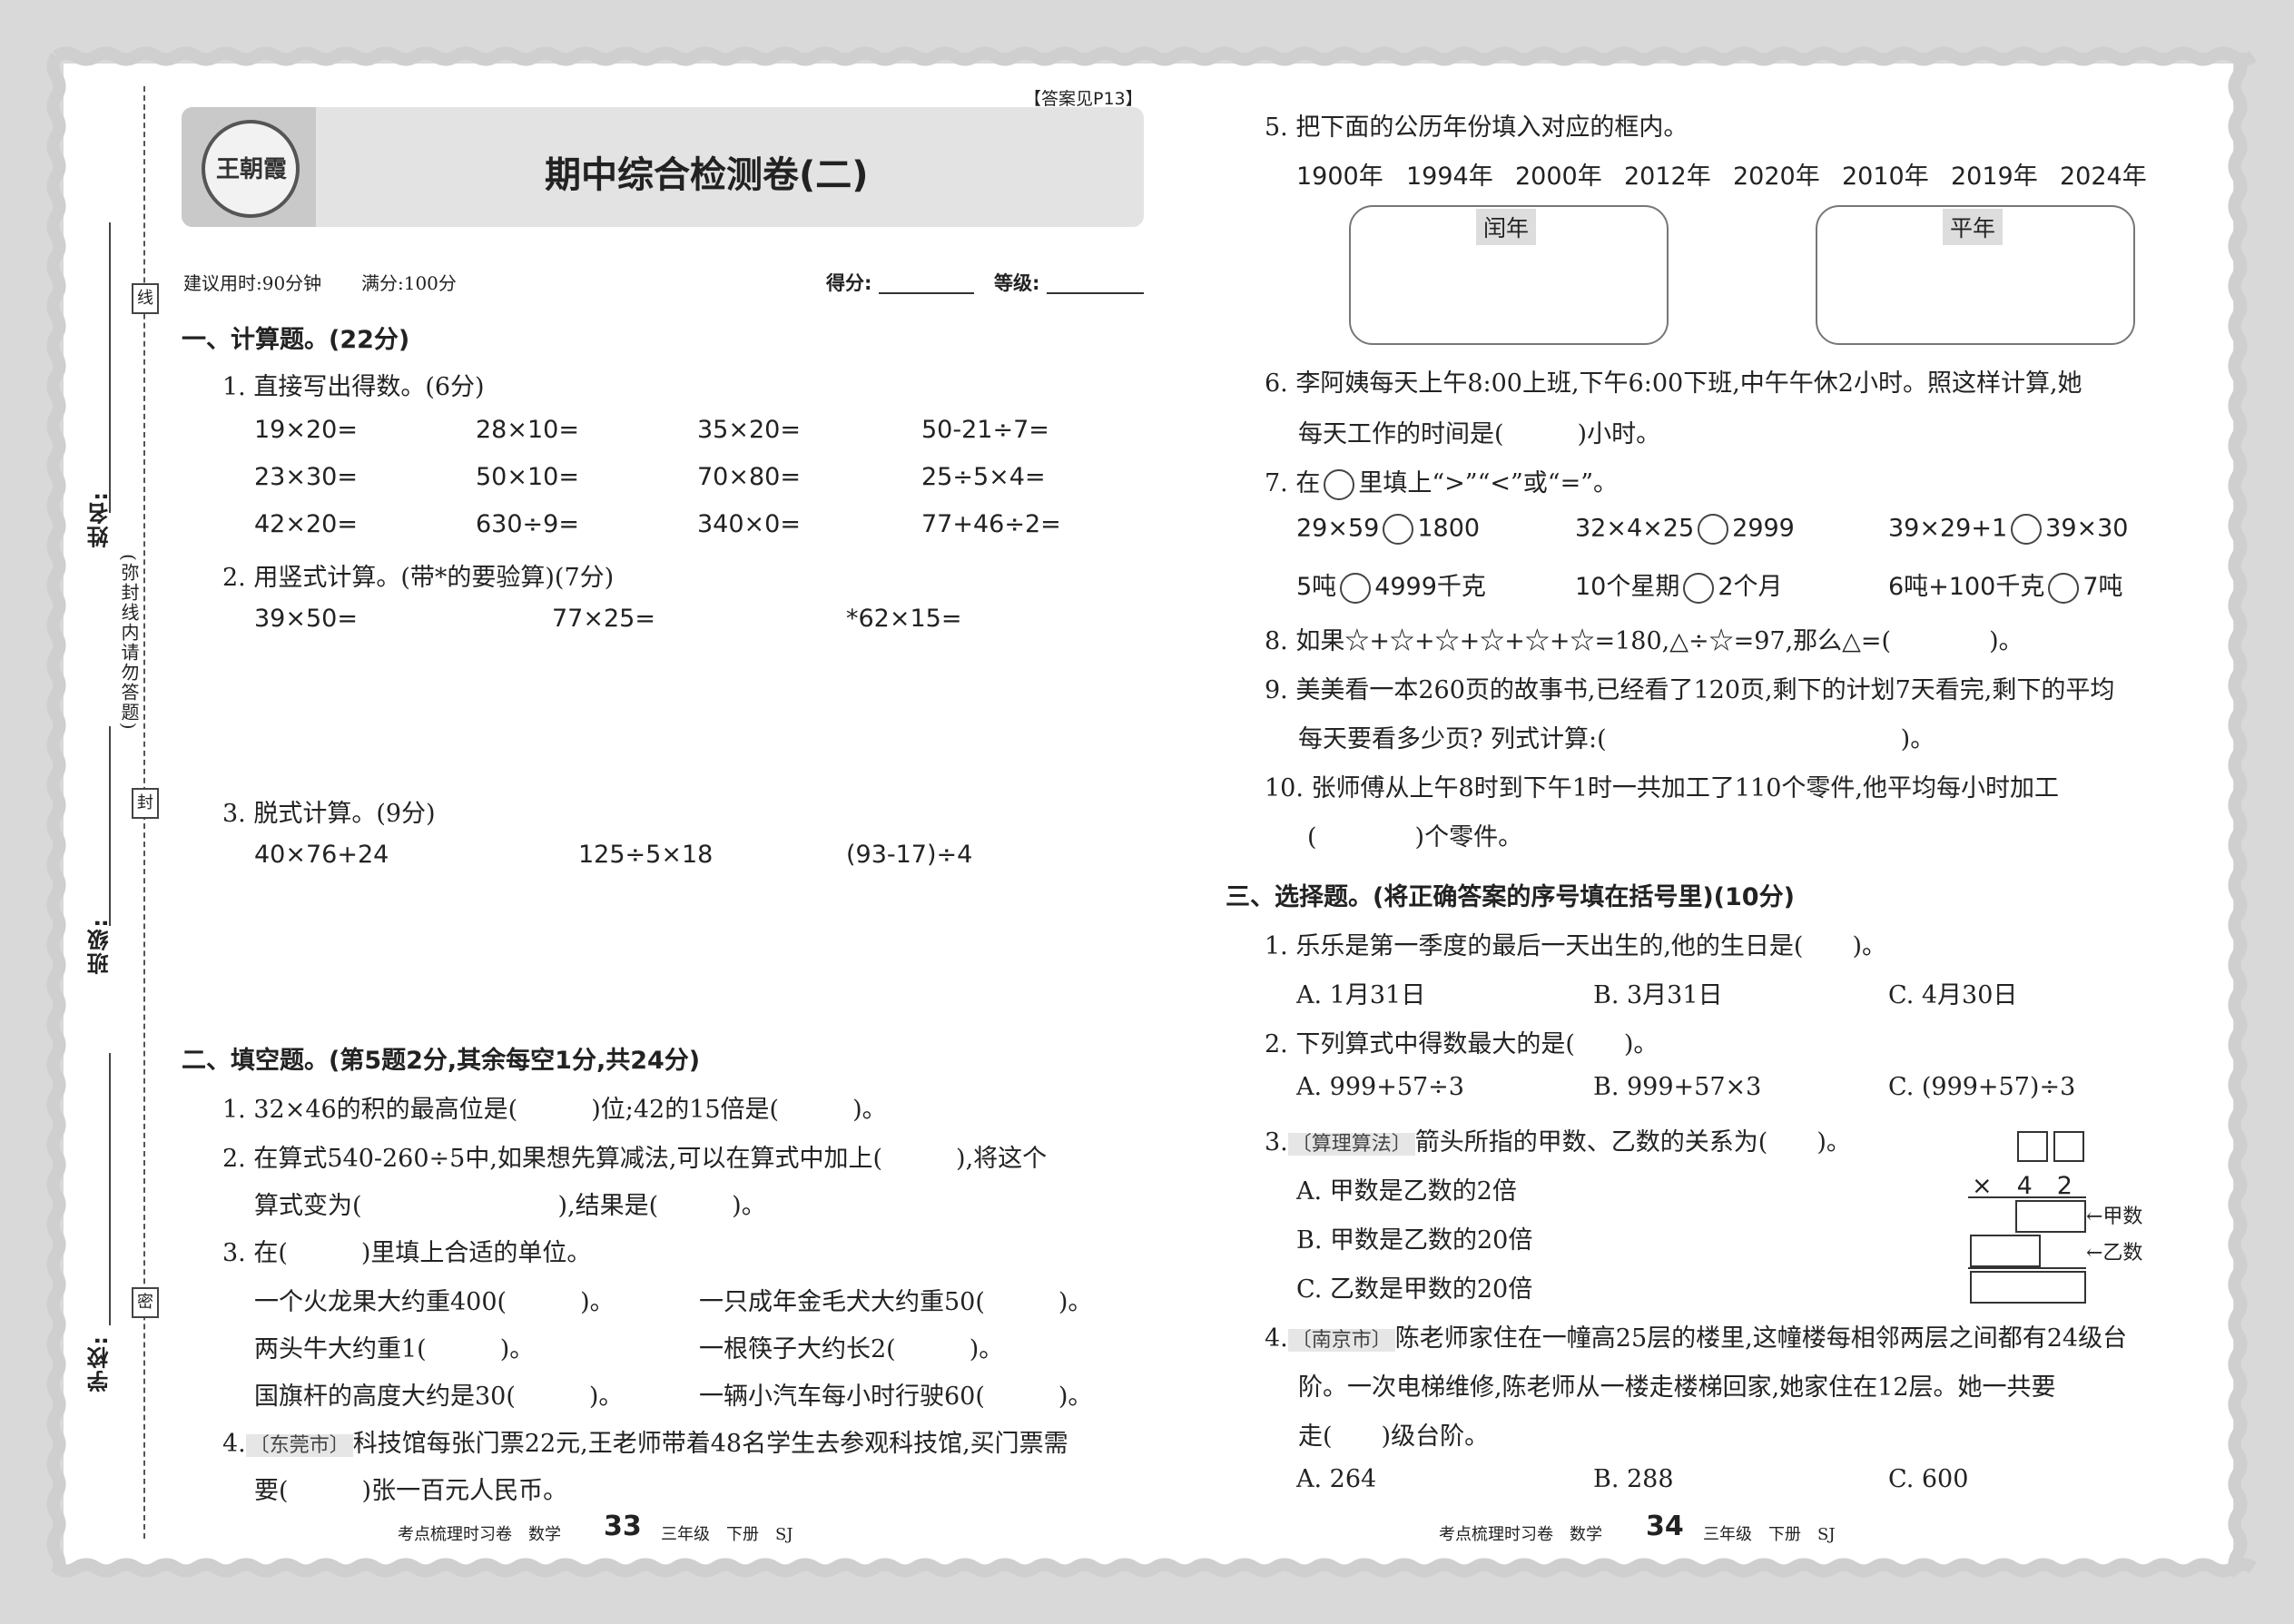 This screenshot has width=2294, height=1624. I want to click on s2-q1: 1. 32×46的积的最高位是( )位;42的15倍是( )。, so click(554, 1110).